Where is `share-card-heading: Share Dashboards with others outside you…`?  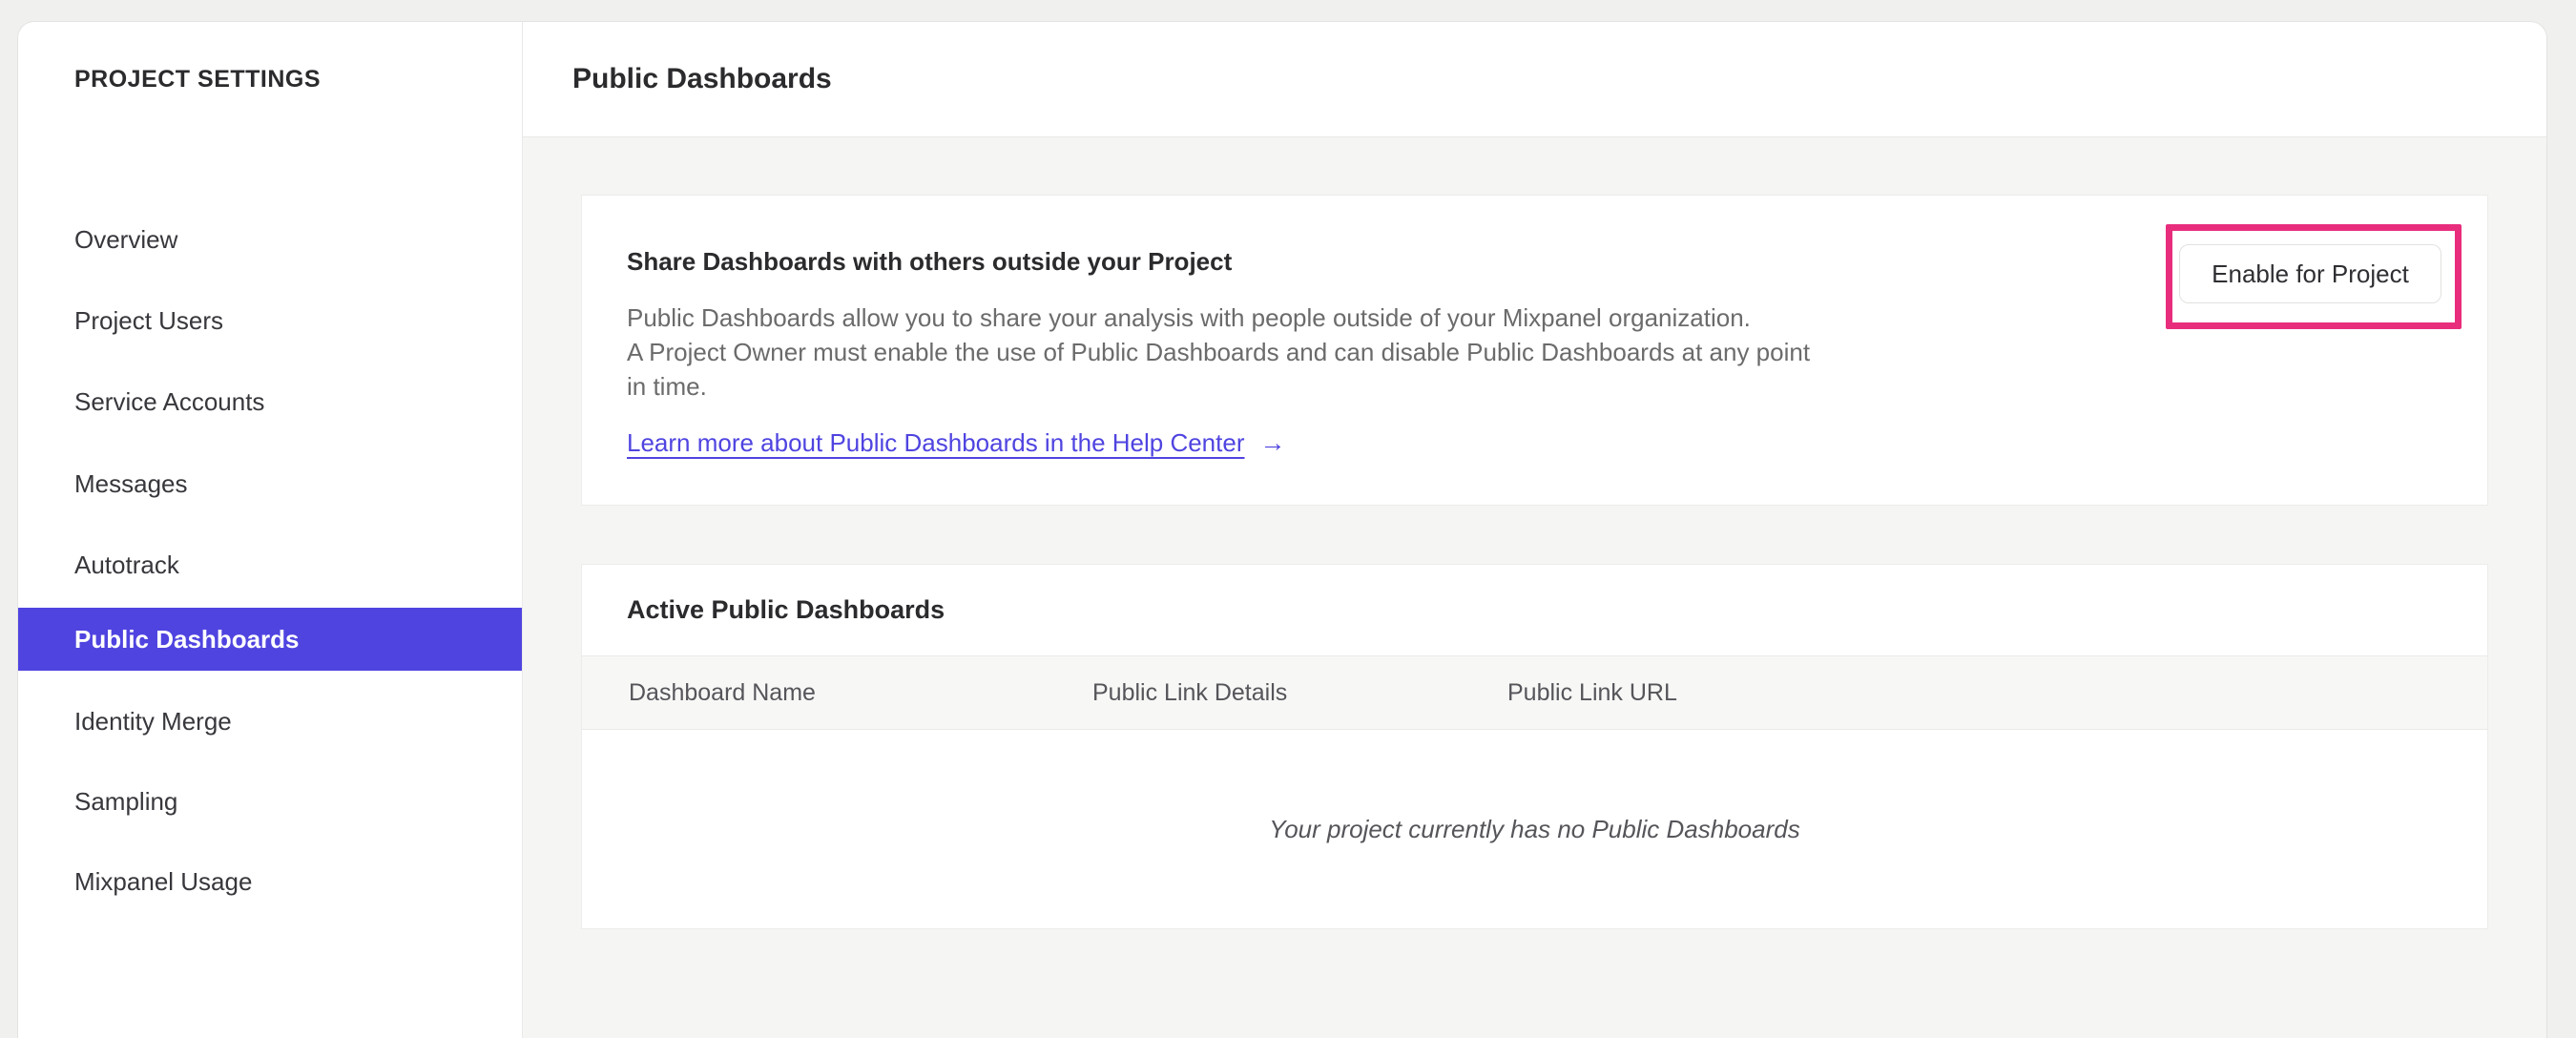
share-card-heading: Share Dashboards with others outside you… is located at coordinates (930, 261).